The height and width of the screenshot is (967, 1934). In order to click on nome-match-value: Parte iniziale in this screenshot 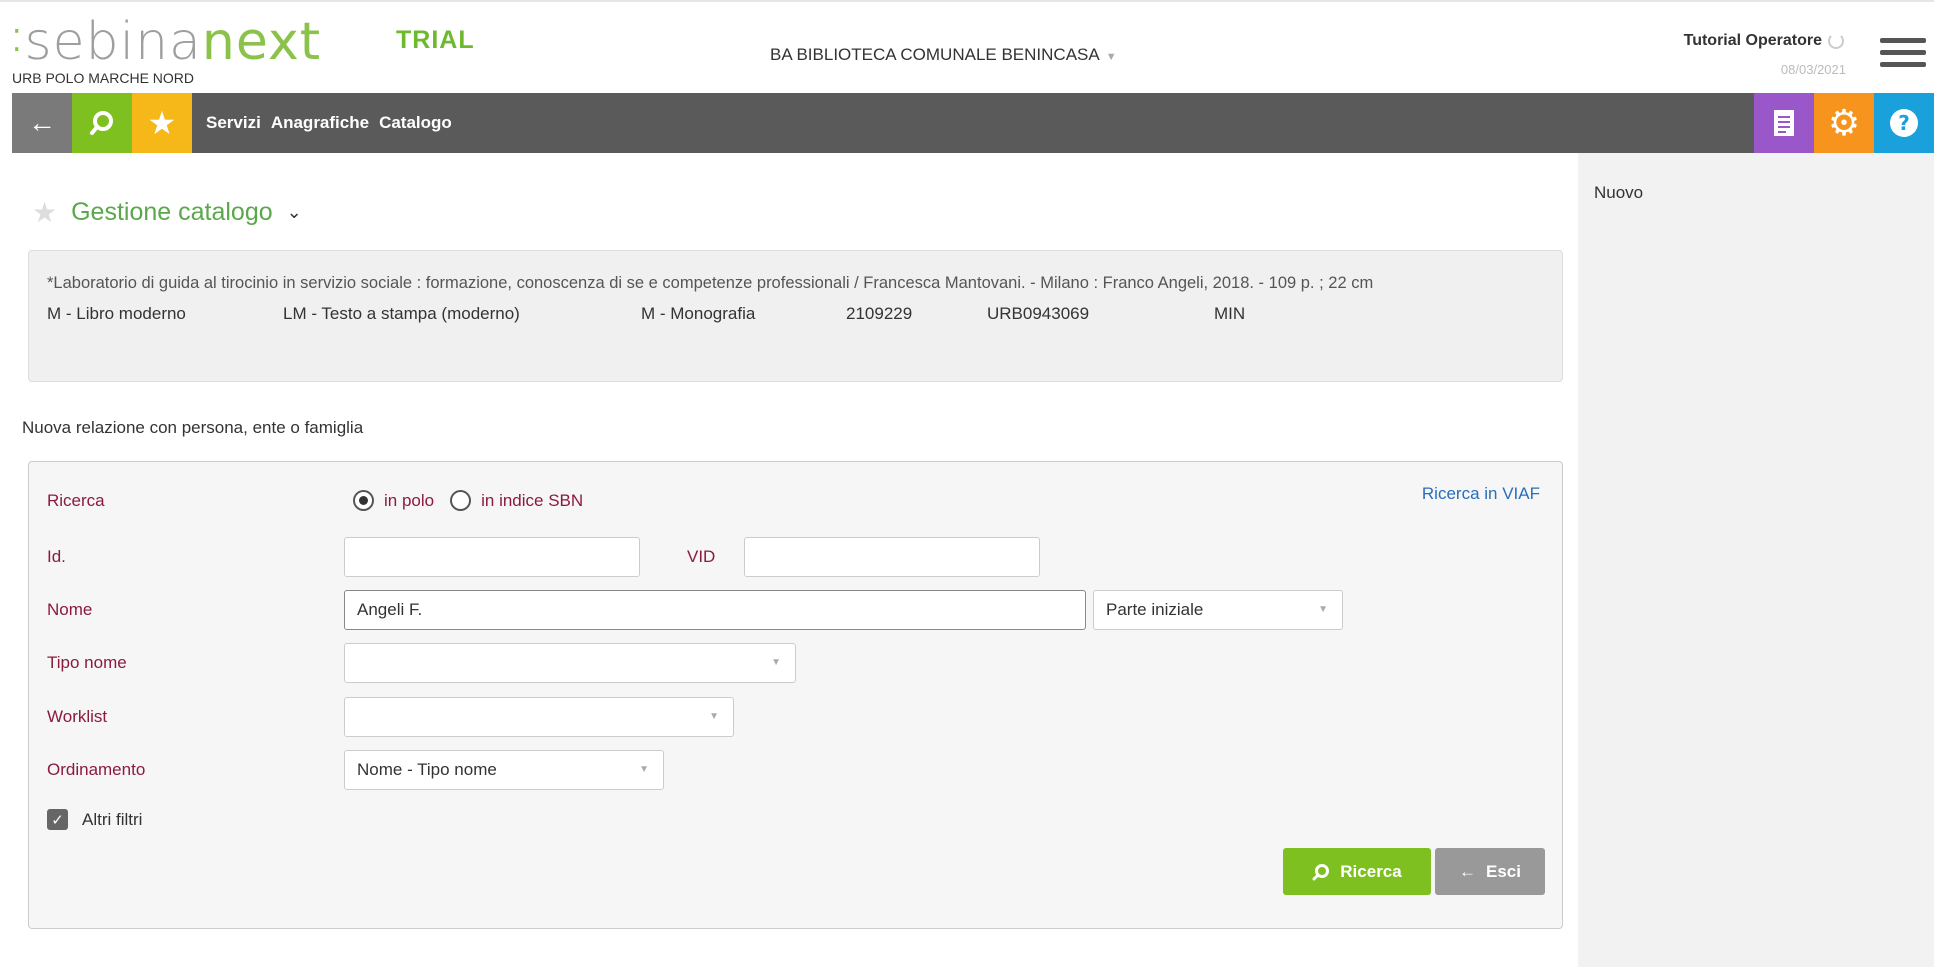, I will do `click(1155, 609)`.